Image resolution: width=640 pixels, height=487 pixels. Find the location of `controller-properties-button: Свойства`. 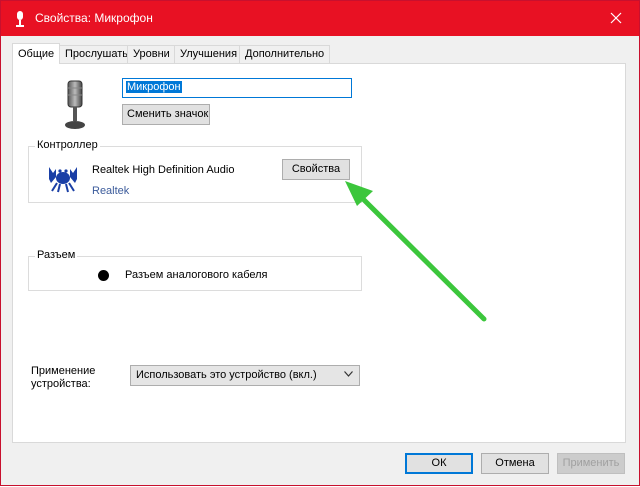

controller-properties-button: Свойства is located at coordinates (316, 169).